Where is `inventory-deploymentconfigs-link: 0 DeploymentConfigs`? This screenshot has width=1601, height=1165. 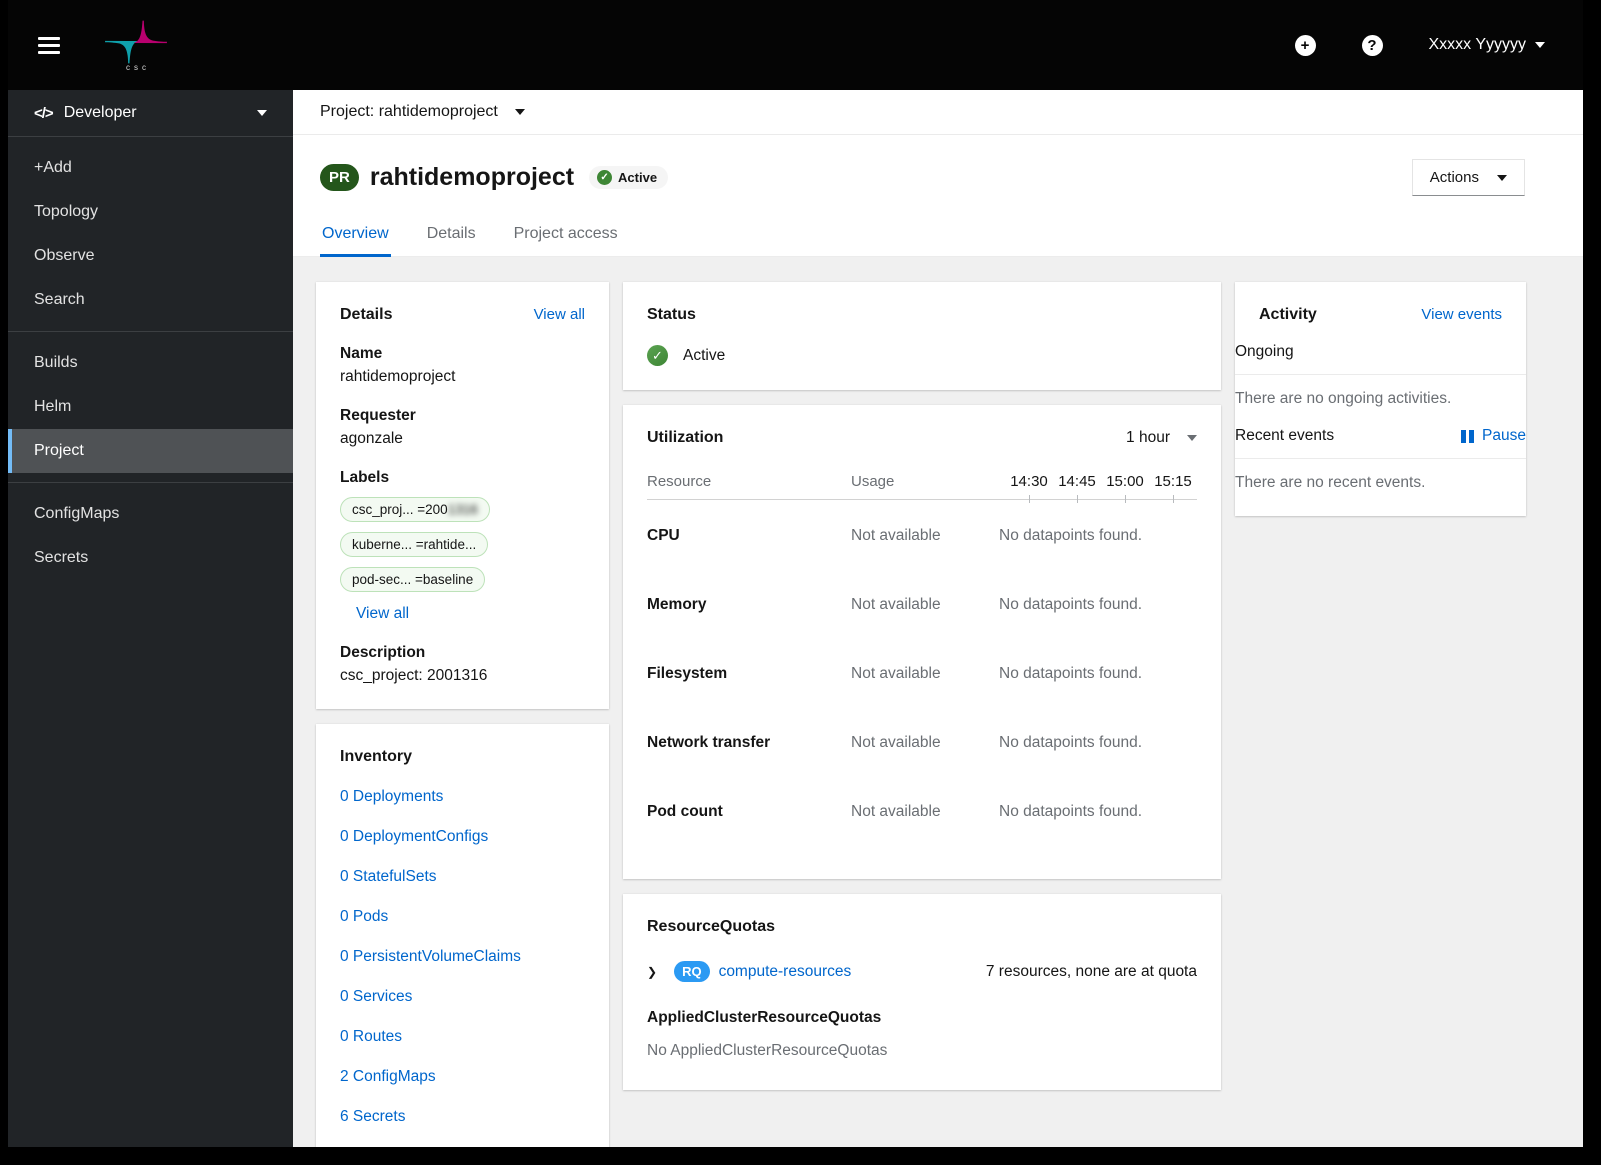
inventory-deploymentconfigs-link: 0 DeploymentConfigs is located at coordinates (462, 837).